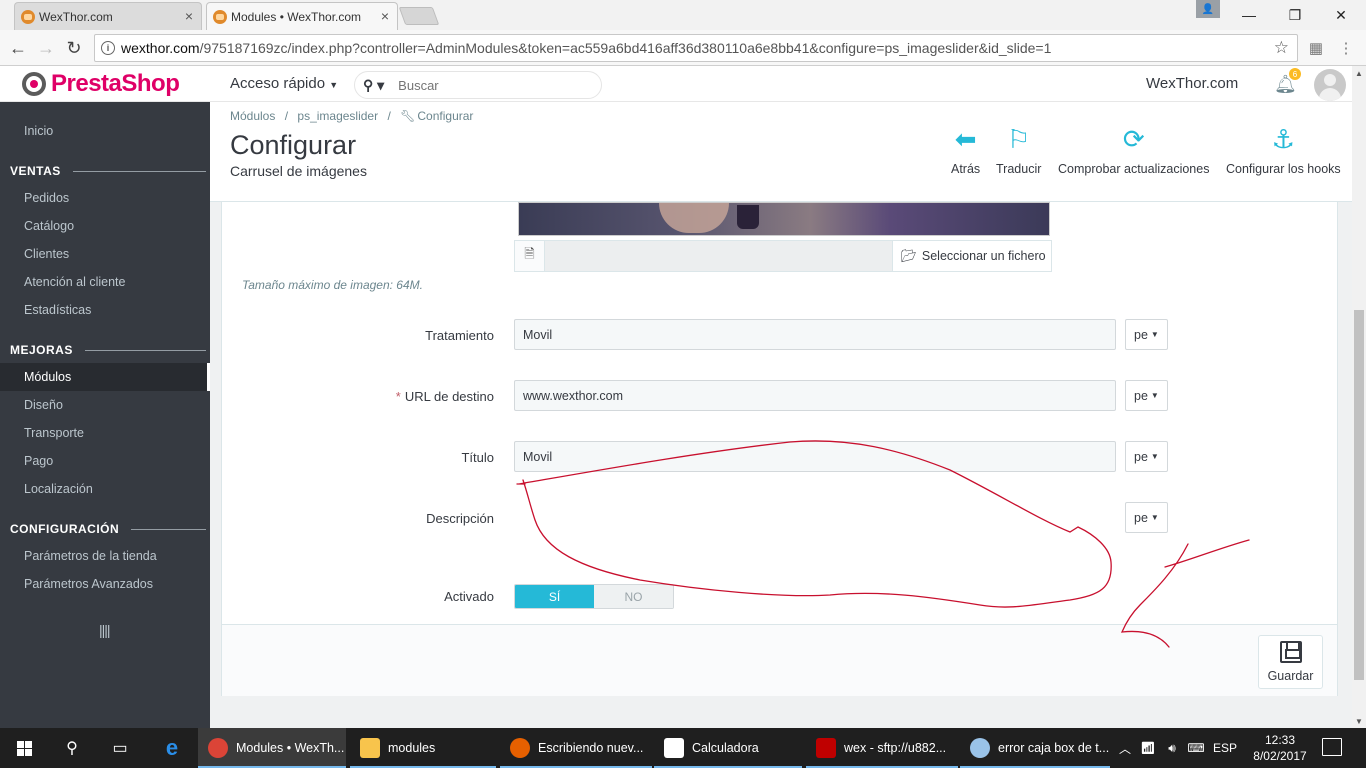  I want to click on arrow-left-circle-icon: ⬅, so click(965, 139).